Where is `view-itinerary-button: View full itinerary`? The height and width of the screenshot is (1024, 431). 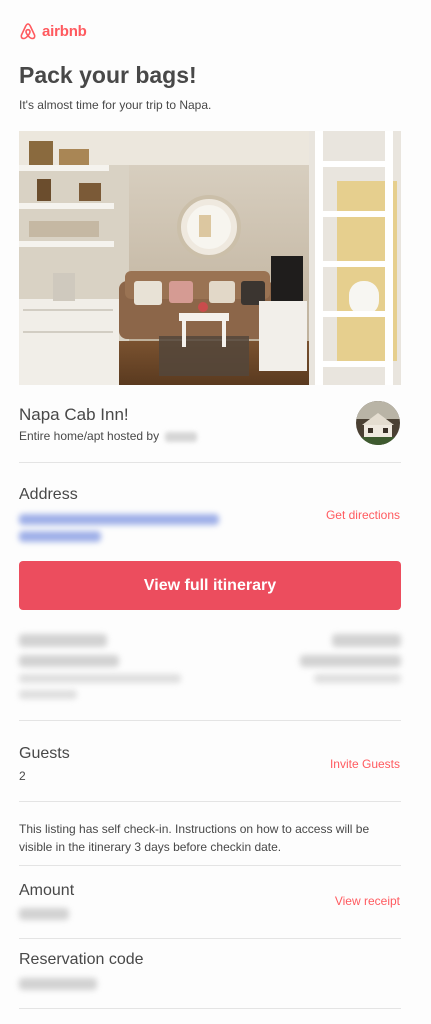 view-itinerary-button: View full itinerary is located at coordinates (210, 585).